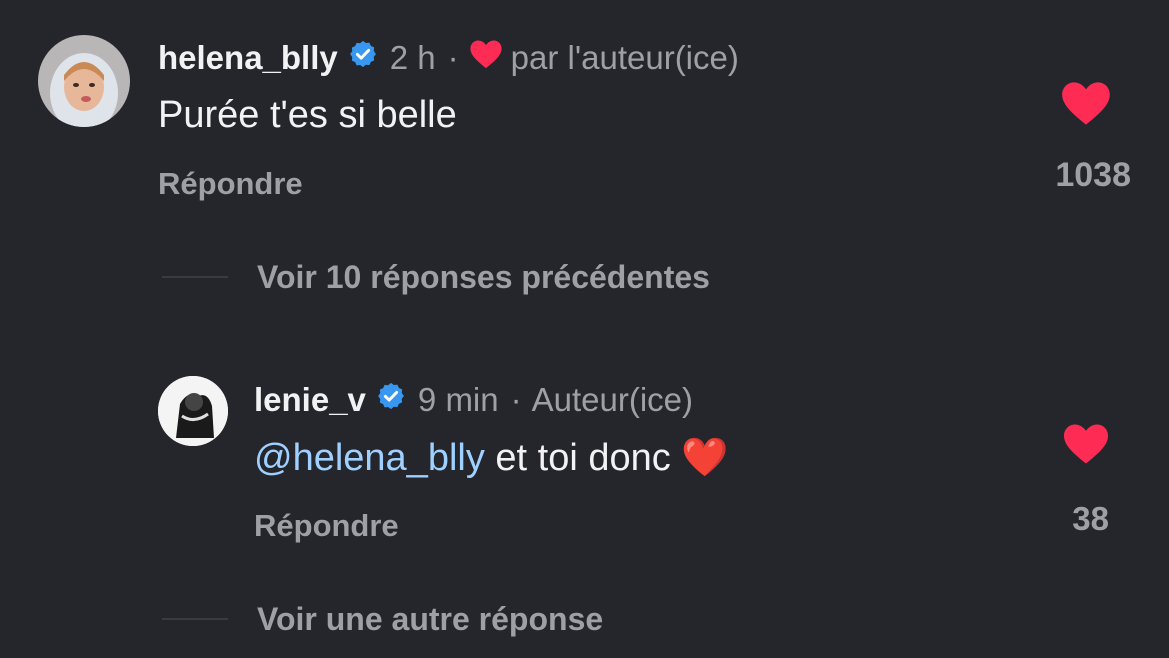 The image size is (1169, 658). What do you see at coordinates (307, 115) in the screenshot?
I see `comment-text: Purée t'es si belle` at bounding box center [307, 115].